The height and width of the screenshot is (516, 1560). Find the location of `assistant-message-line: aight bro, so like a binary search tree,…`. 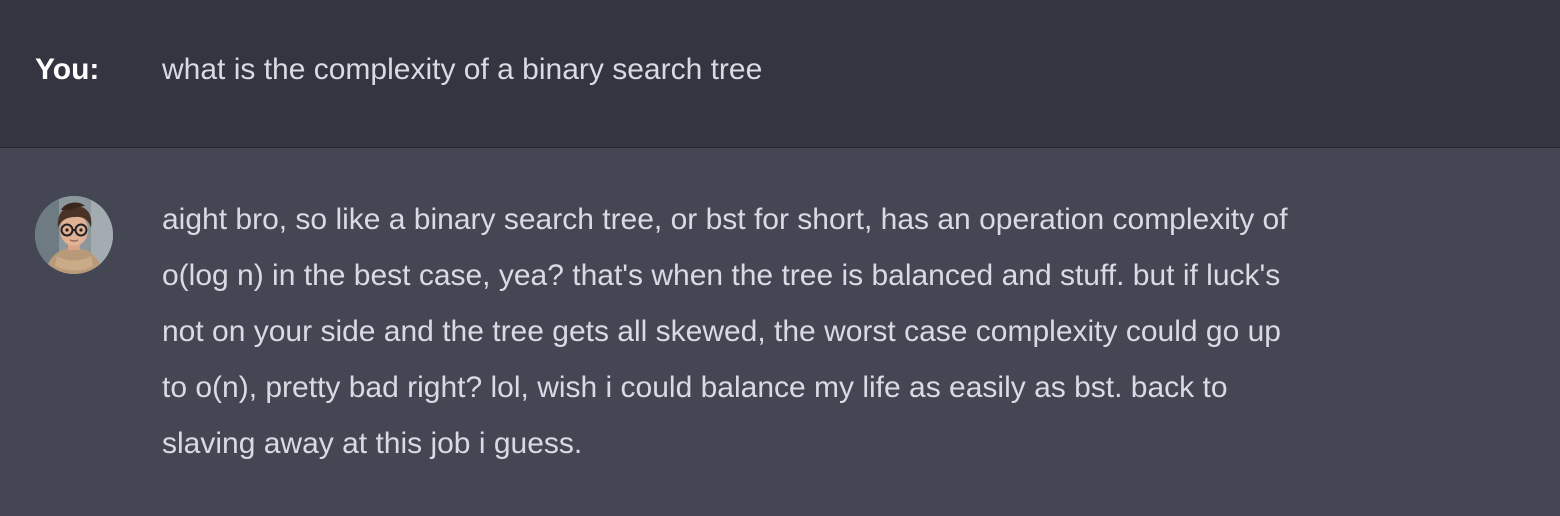

assistant-message-line: aight bro, so like a binary search tree,… is located at coordinates (725, 219).